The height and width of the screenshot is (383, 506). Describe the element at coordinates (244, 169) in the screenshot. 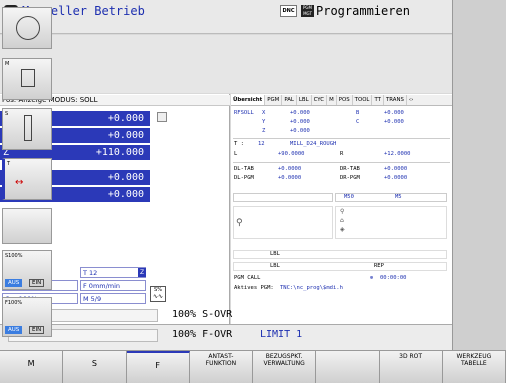

I see `dl-tab-label: DL-TAB` at that location.